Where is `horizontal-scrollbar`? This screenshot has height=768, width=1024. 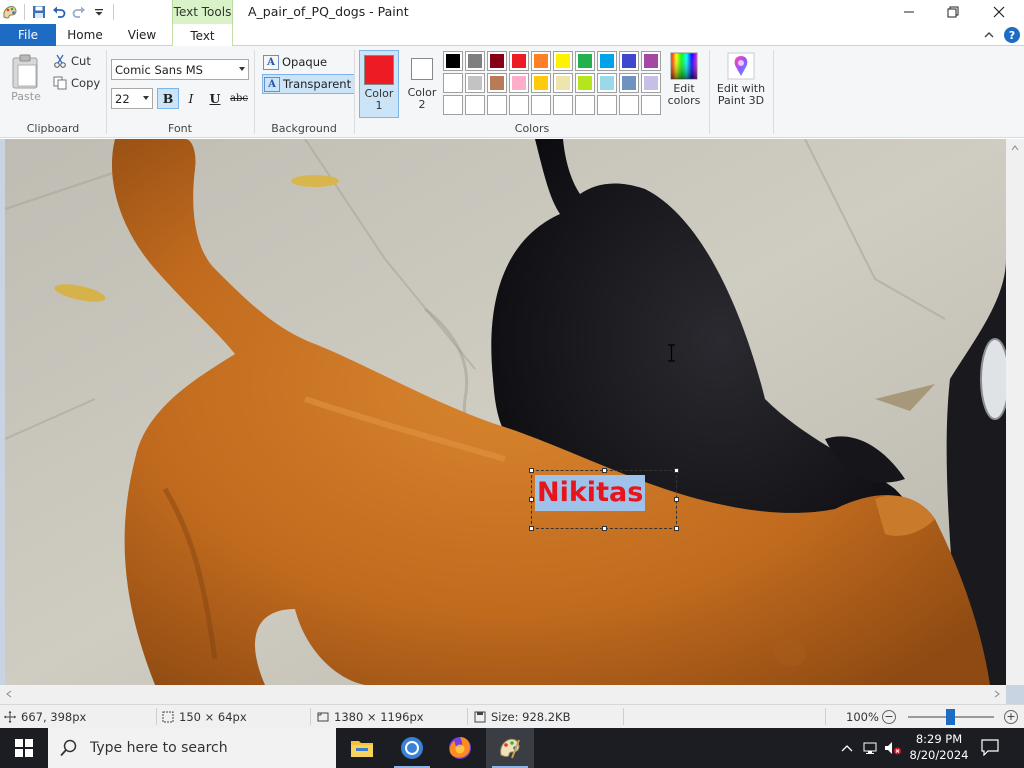 horizontal-scrollbar is located at coordinates (503, 694).